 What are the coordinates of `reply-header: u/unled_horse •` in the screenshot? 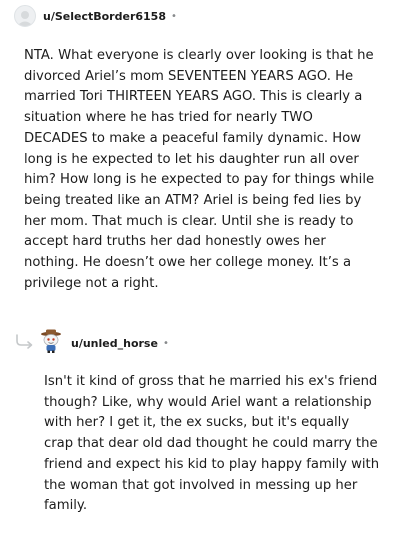 It's located at (103, 343).